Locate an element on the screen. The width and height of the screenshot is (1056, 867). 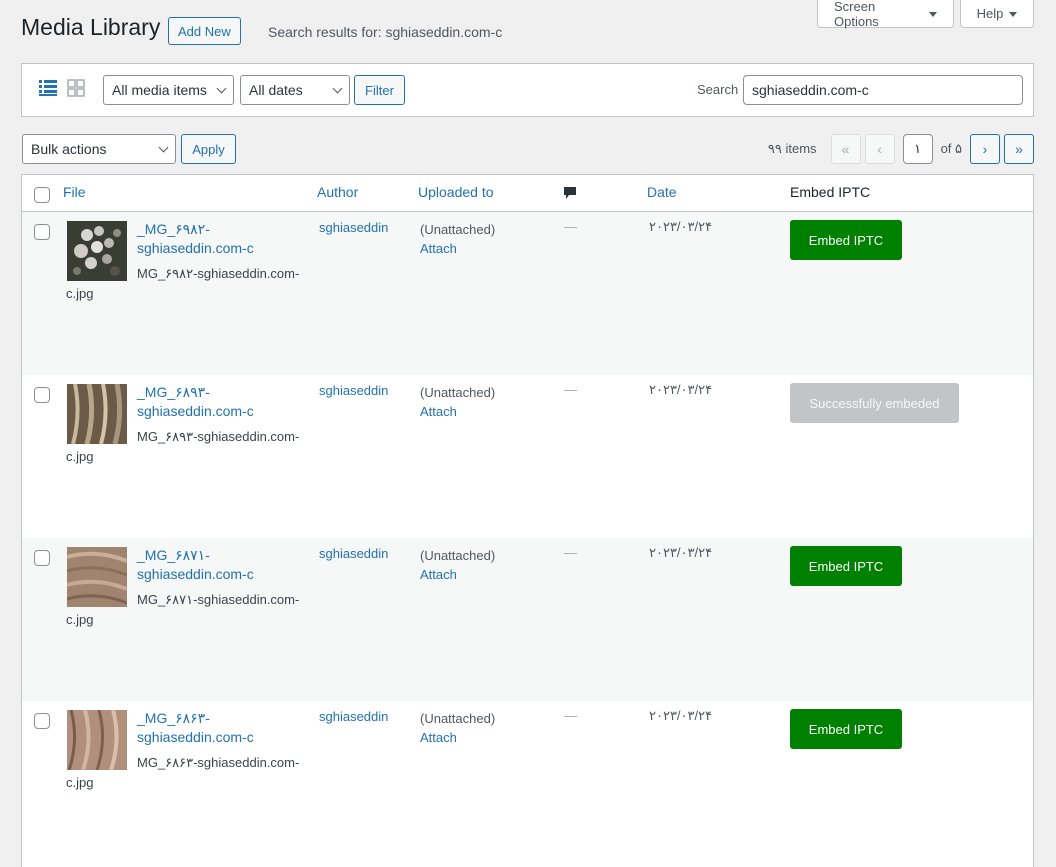
apply-button: Apply is located at coordinates (208, 149).